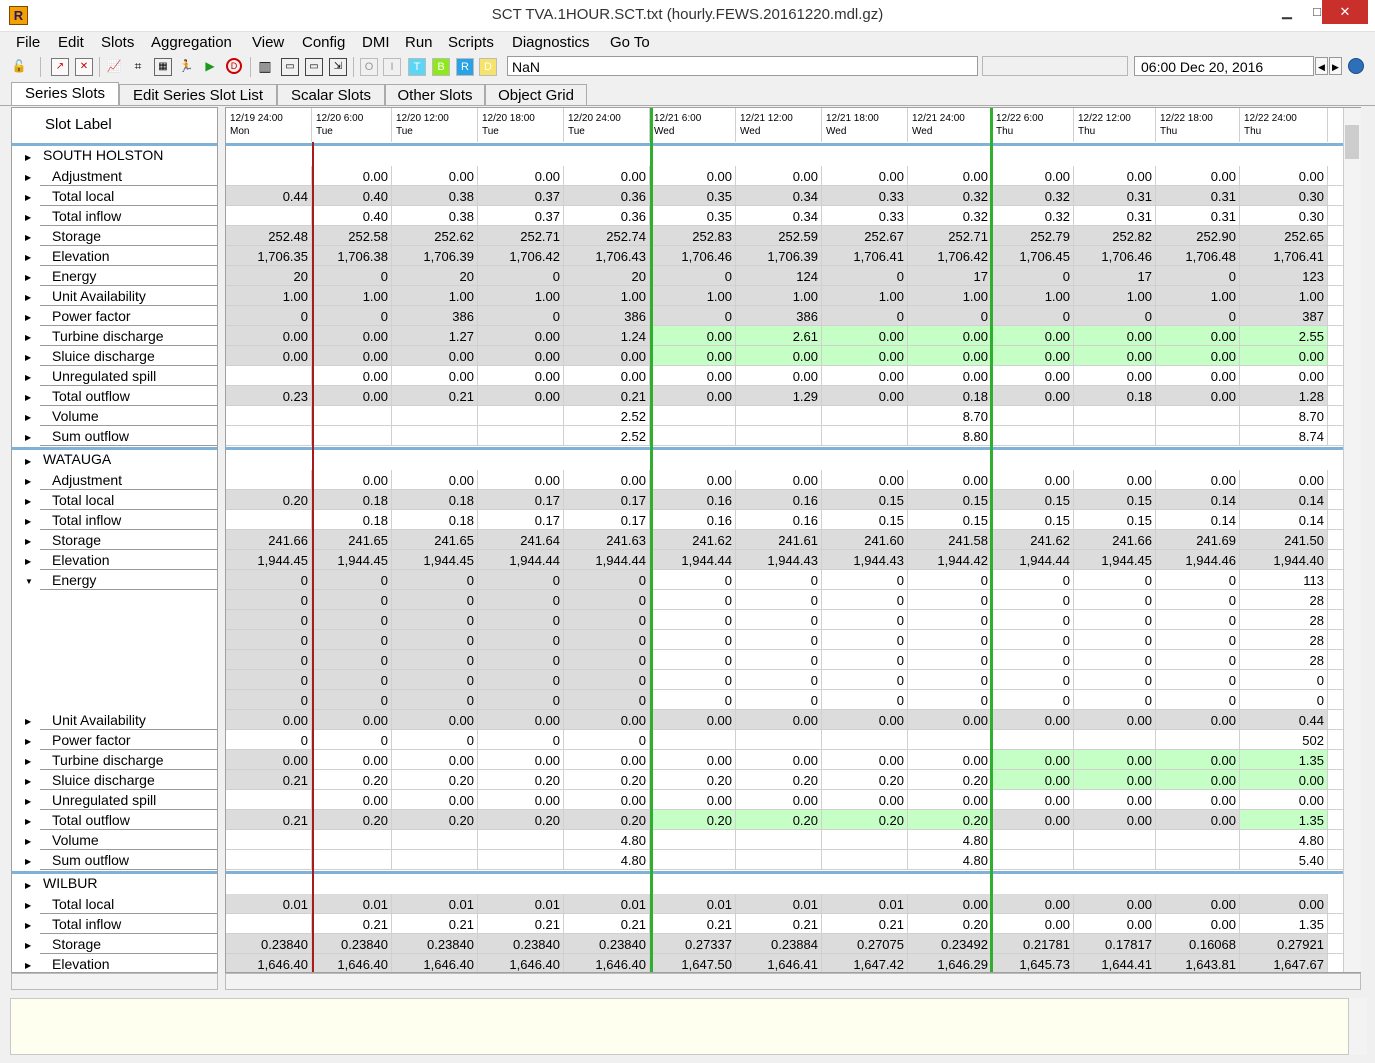 The width and height of the screenshot is (1375, 1063). Describe the element at coordinates (198, 94) in the screenshot. I see `tab-edit-series-slot-list: Edit Series Slot List` at that location.